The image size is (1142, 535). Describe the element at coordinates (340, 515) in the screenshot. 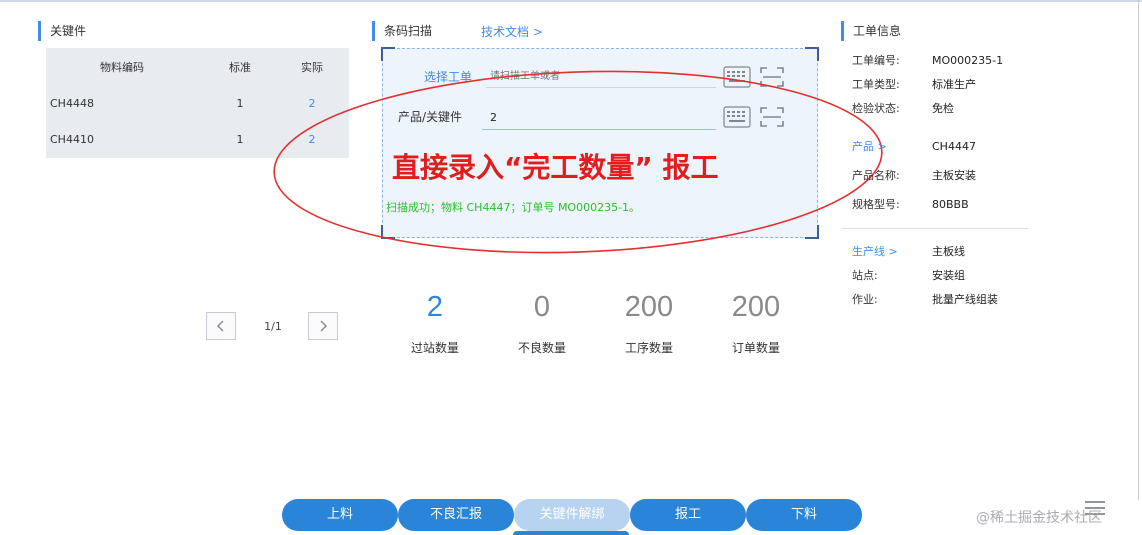

I see `load-material-button: 上料` at that location.